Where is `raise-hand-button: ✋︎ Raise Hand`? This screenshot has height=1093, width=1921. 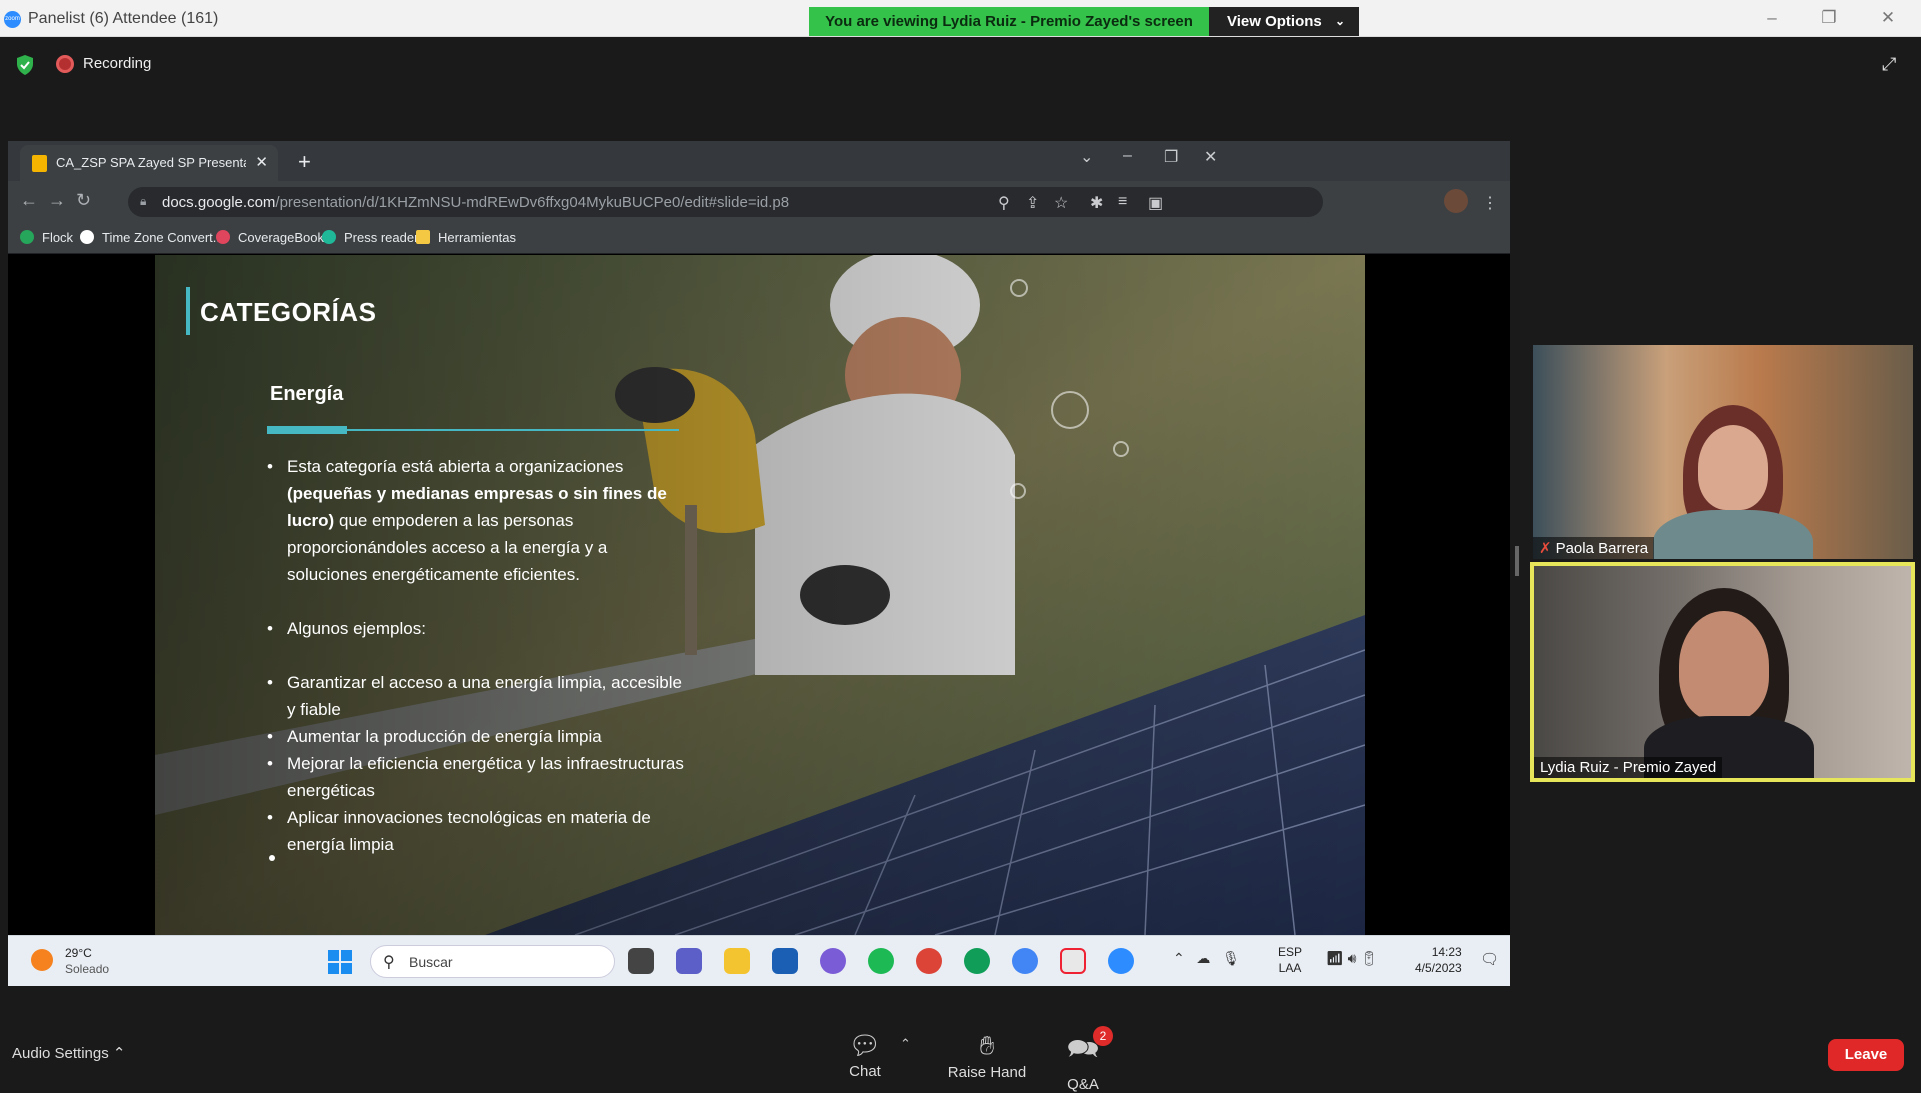
raise-hand-button: ✋︎ Raise Hand is located at coordinates (987, 1055).